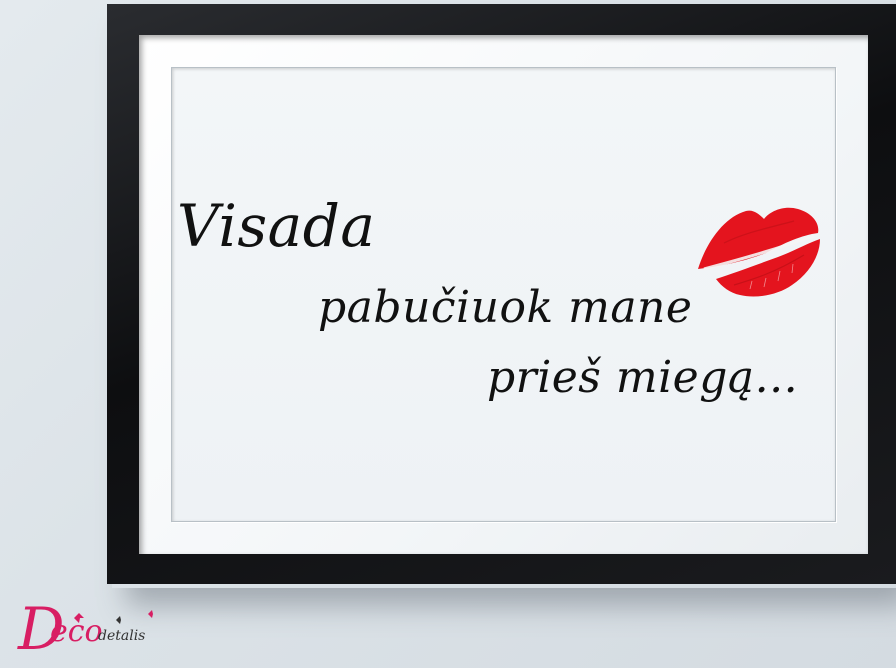  I want to click on brand-logo: D eco detalis, so click(98, 632).